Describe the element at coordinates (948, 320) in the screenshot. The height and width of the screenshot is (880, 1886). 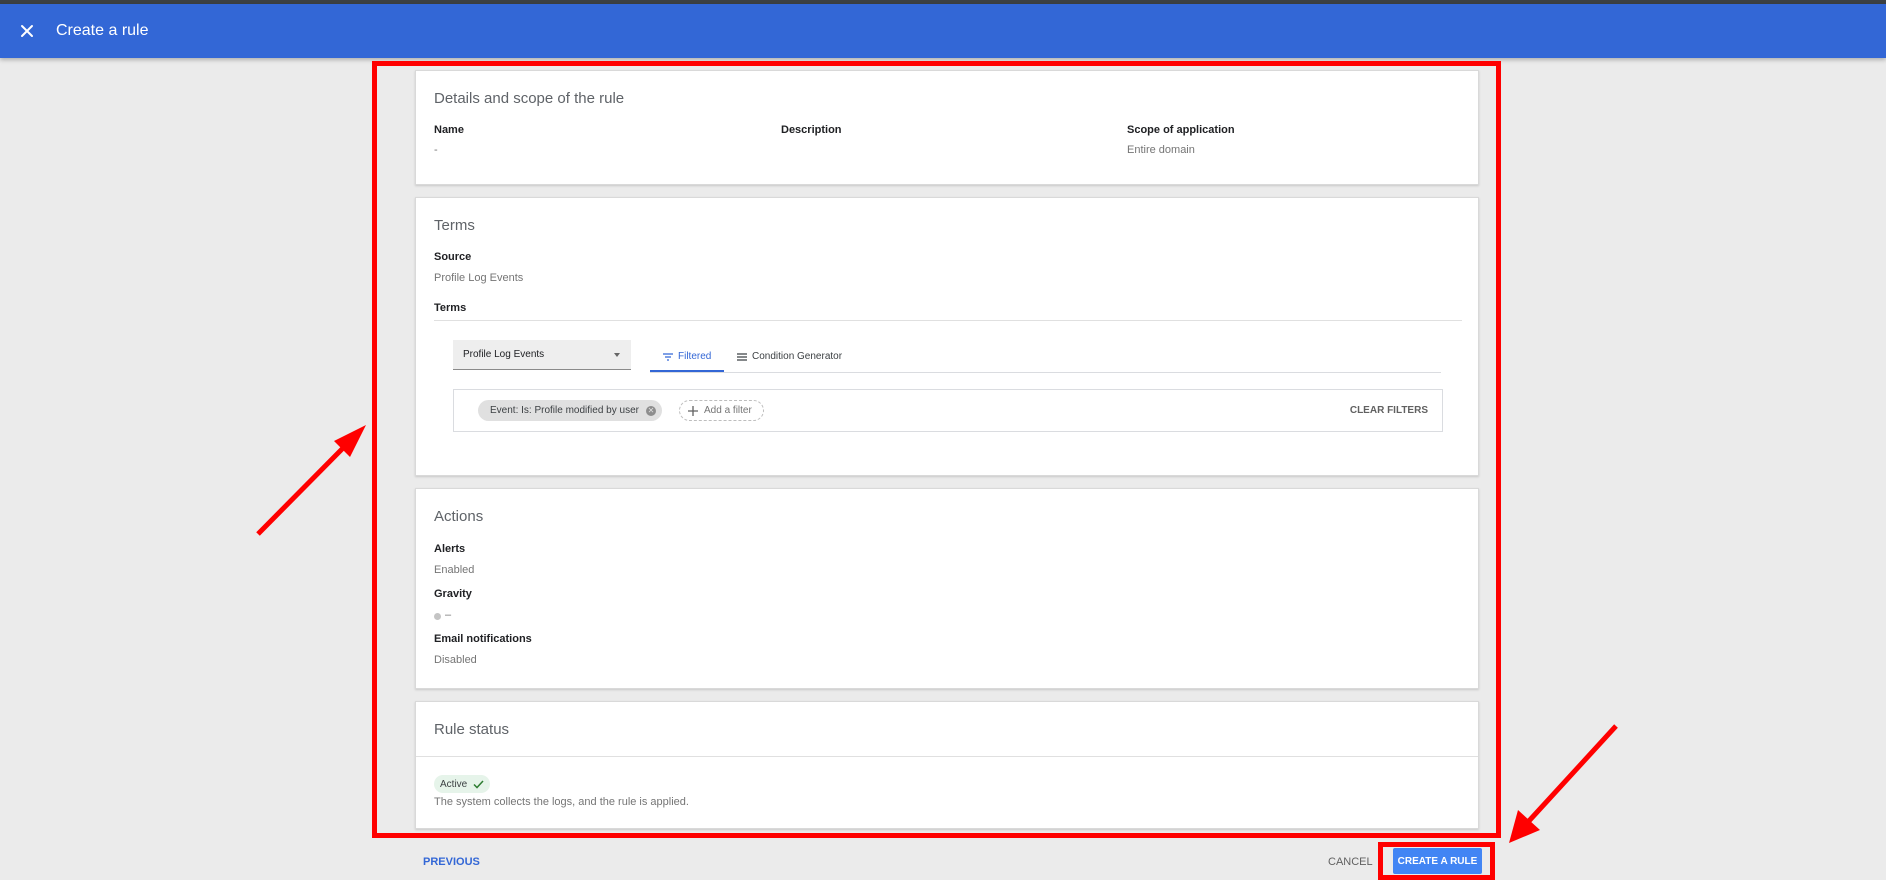
I see `terms-divider` at that location.